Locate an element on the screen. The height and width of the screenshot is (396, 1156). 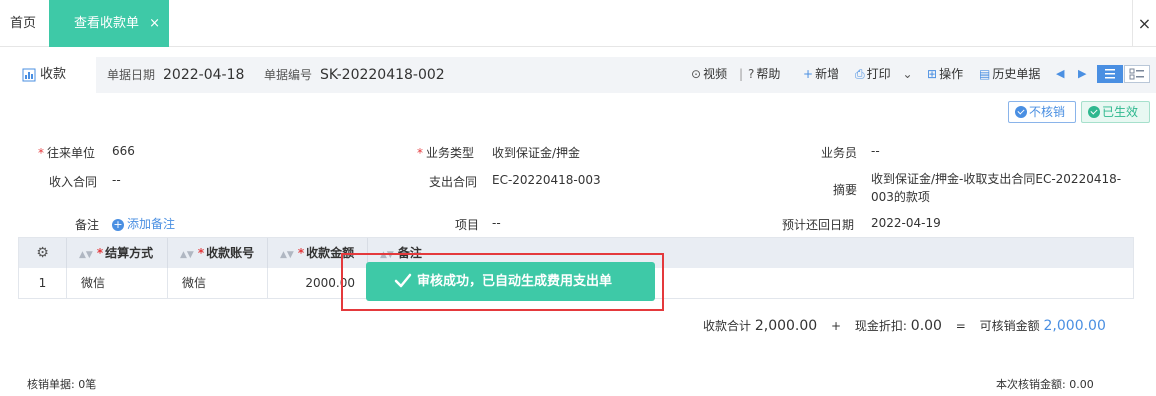
history-button: ▤ 历史单据 is located at coordinates (1009, 74).